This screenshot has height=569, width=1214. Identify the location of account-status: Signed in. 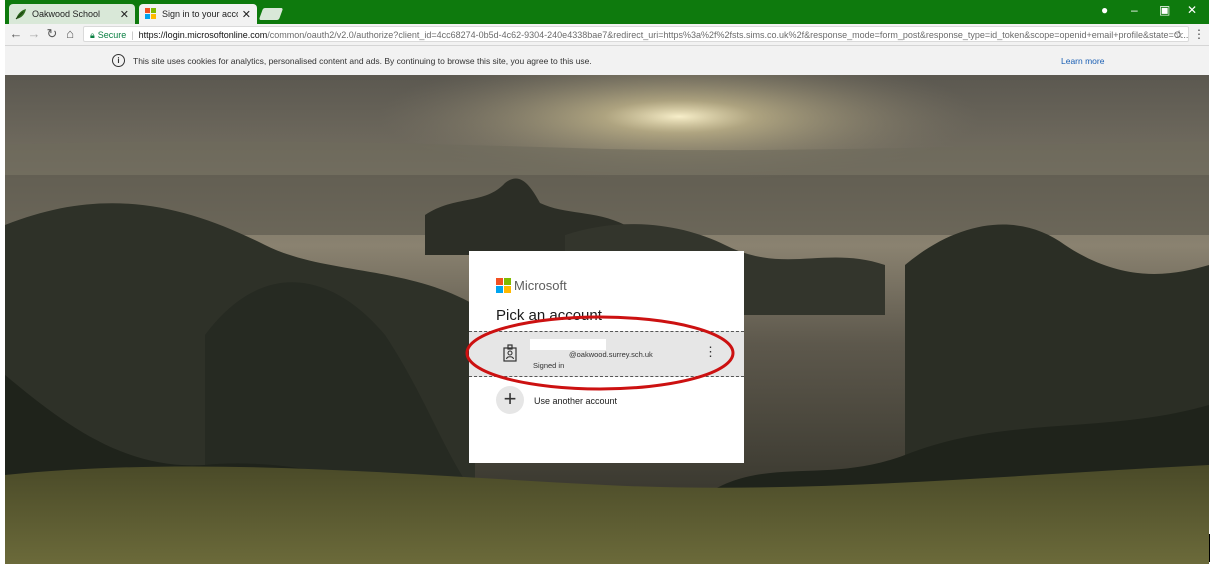
(549, 365).